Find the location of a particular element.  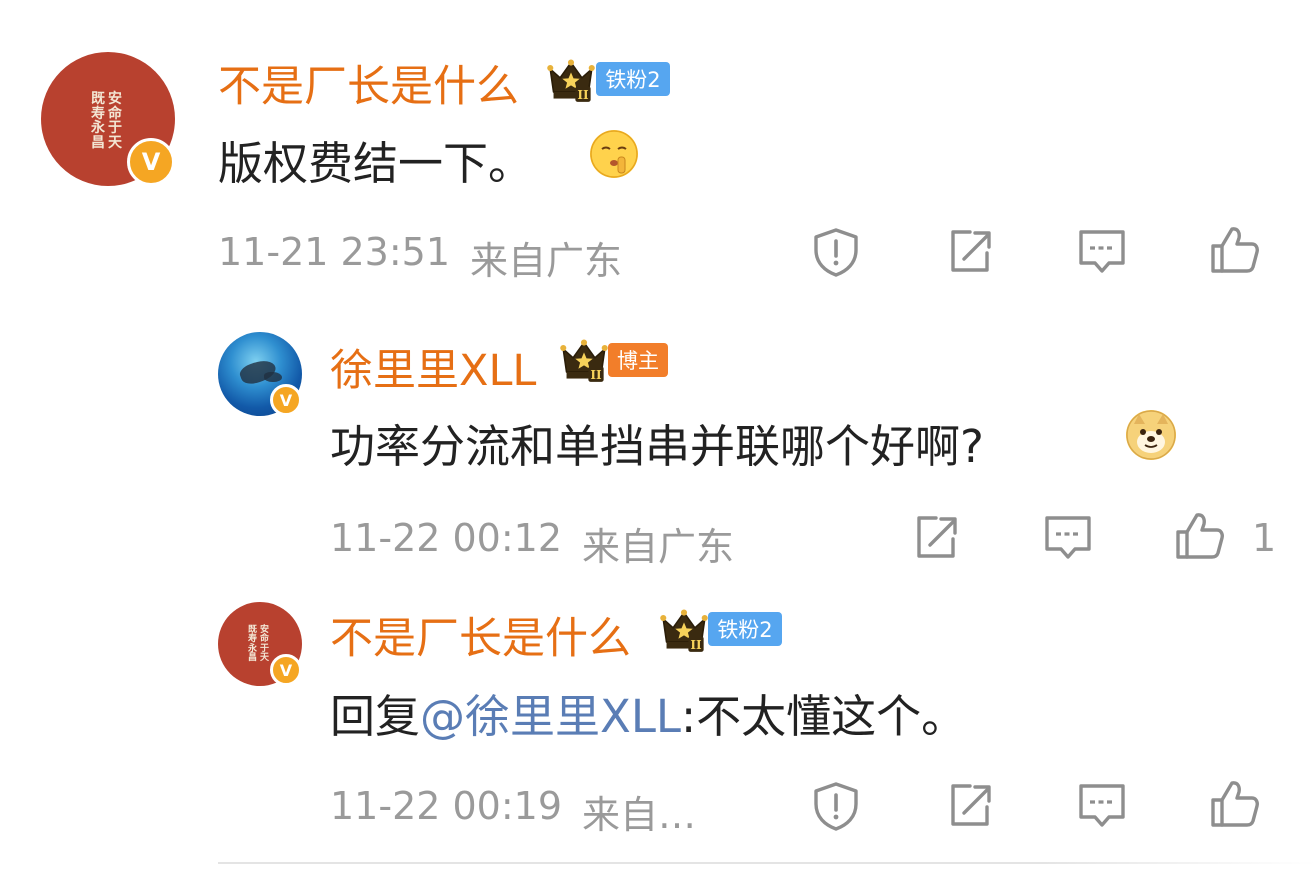

comment-text: 功率分流和单挡串并联哪个好啊? is located at coordinates (657, 446).